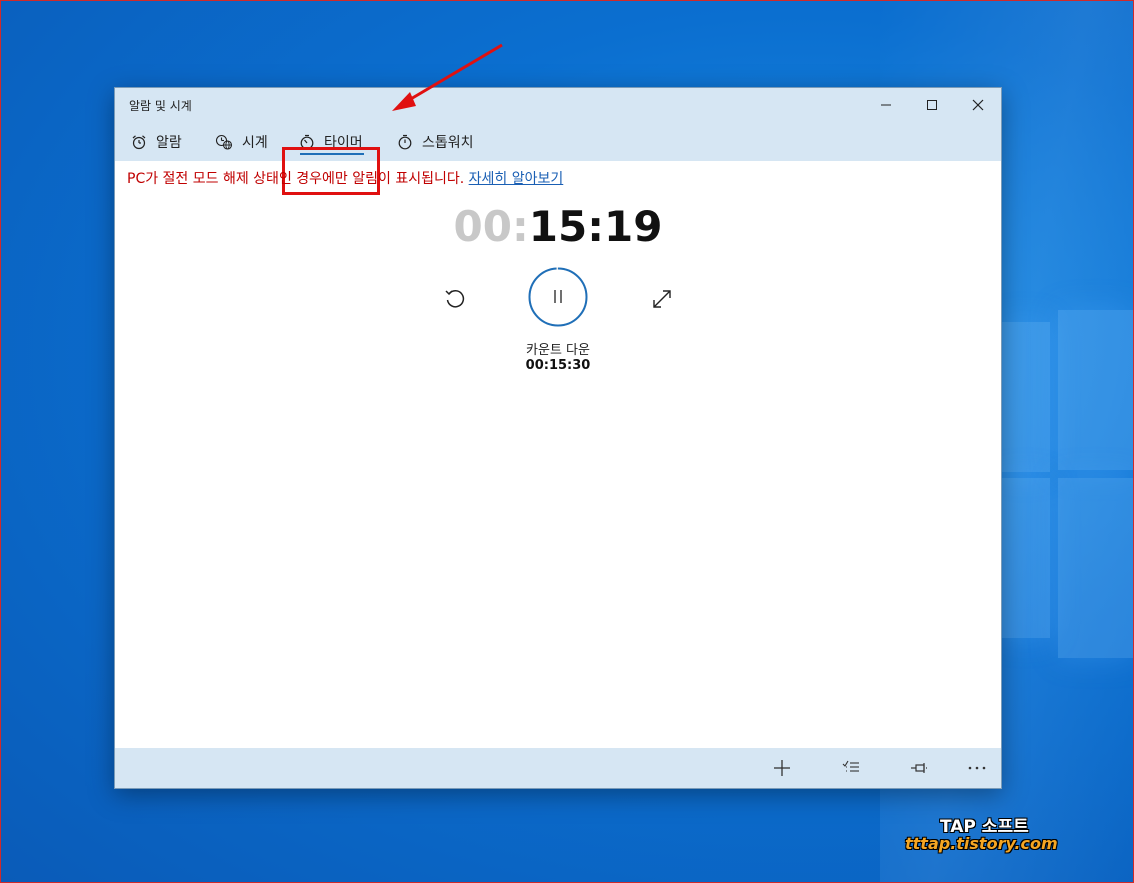 This screenshot has height=883, width=1134. I want to click on timer-hours: 00, so click(482, 226).